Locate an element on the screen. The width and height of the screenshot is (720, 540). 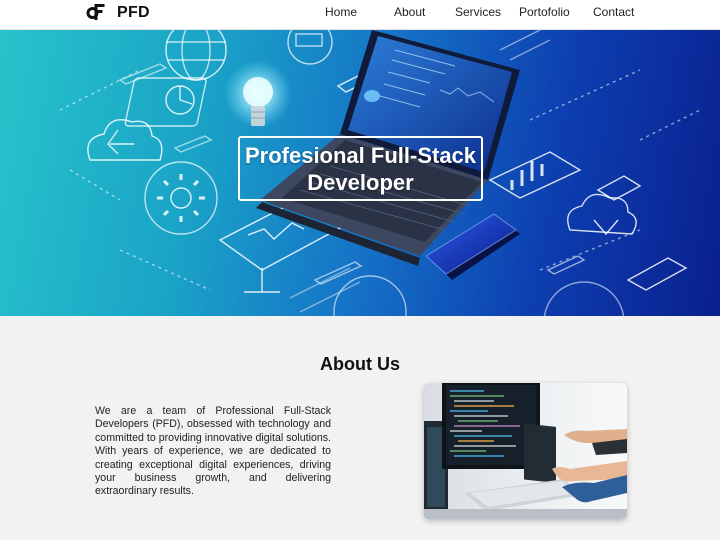
nav-about: About is located at coordinates (409, 12).